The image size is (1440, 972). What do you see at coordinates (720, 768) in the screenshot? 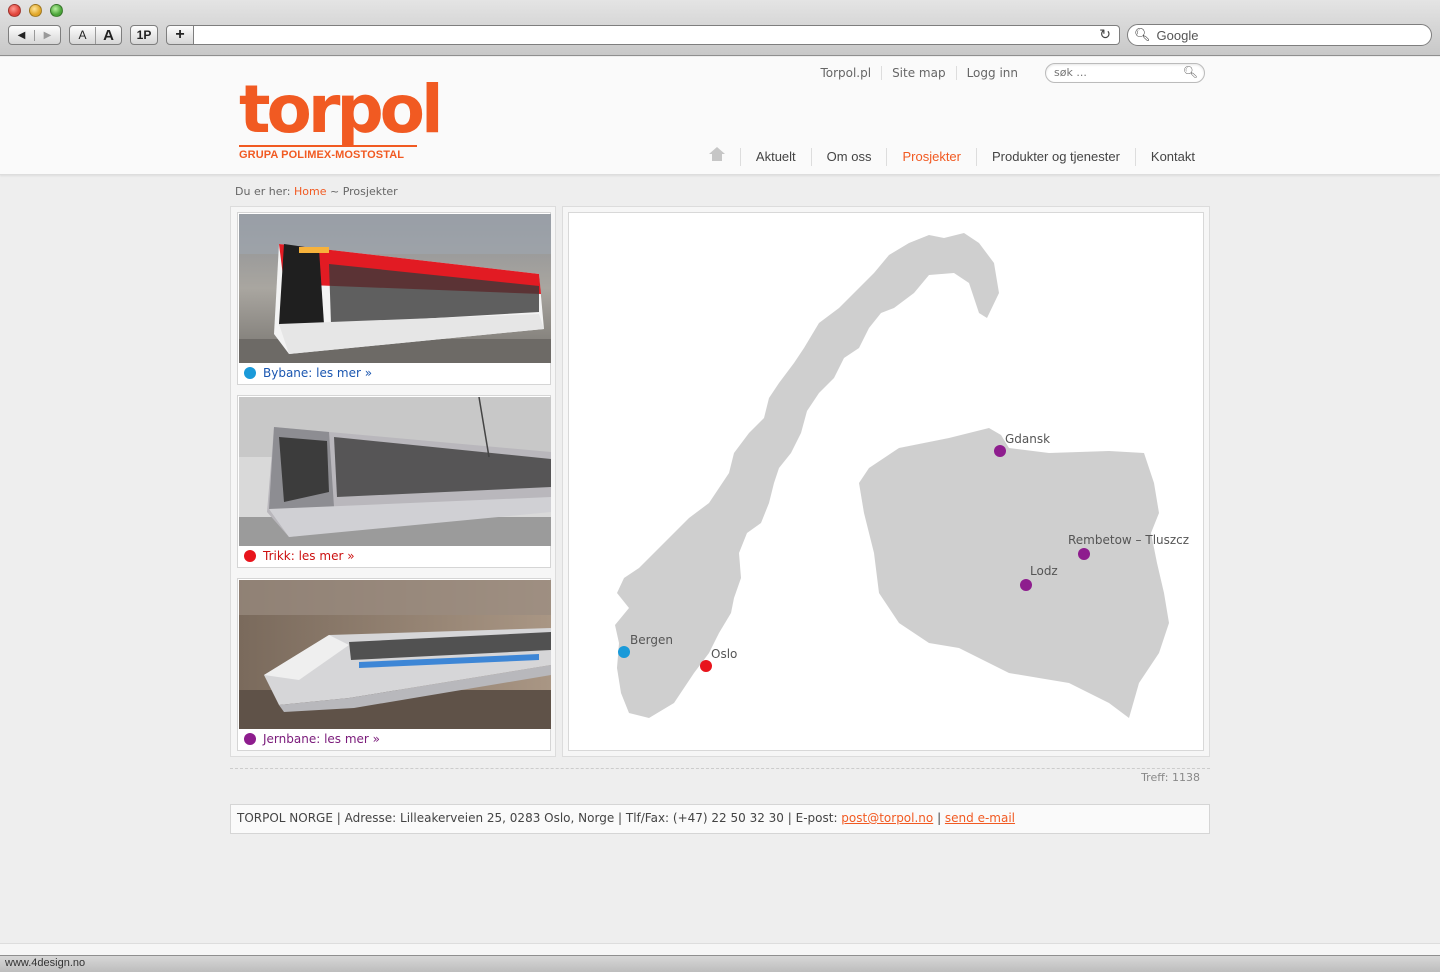
I see `content-divider` at bounding box center [720, 768].